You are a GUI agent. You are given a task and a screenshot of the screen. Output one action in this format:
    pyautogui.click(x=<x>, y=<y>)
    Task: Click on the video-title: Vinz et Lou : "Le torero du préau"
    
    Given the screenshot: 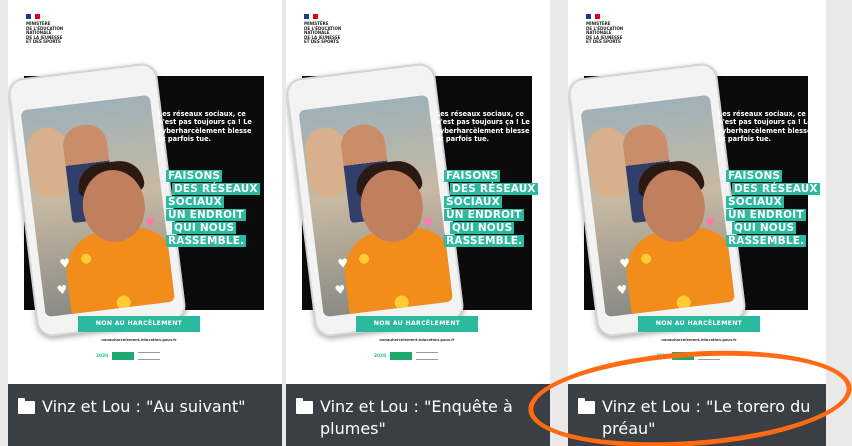 What is the action you would take?
    pyautogui.click(x=709, y=418)
    